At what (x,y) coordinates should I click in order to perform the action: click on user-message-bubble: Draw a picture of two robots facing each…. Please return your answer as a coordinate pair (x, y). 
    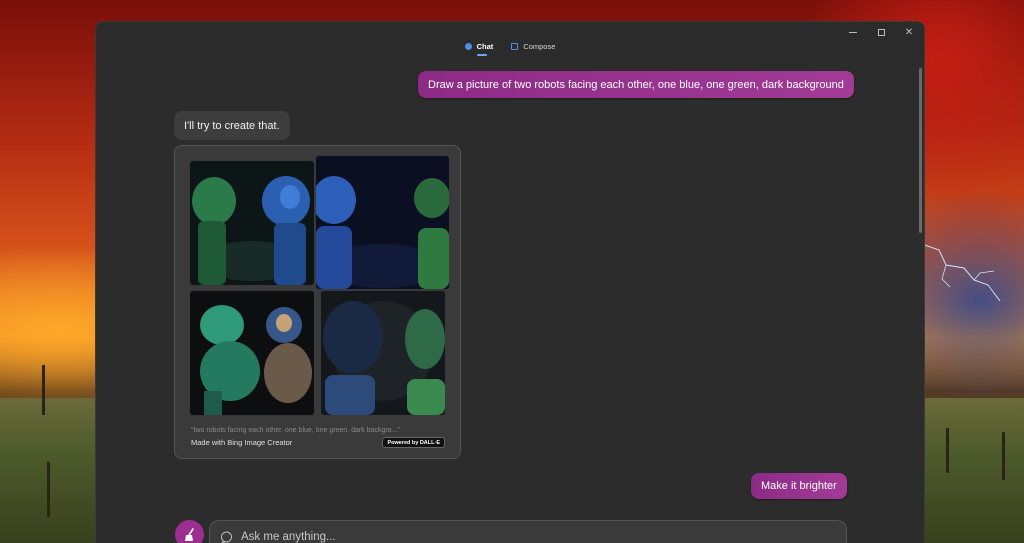
    Looking at the image, I should click on (636, 84).